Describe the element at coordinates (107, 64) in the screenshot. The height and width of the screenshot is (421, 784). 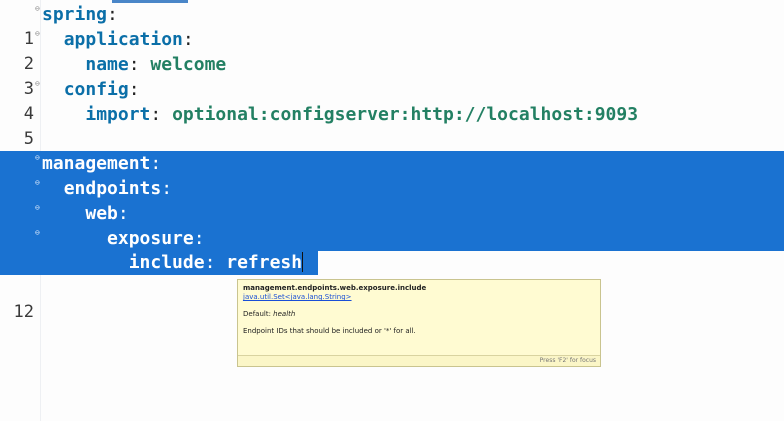
I see `yaml-key: name` at that location.